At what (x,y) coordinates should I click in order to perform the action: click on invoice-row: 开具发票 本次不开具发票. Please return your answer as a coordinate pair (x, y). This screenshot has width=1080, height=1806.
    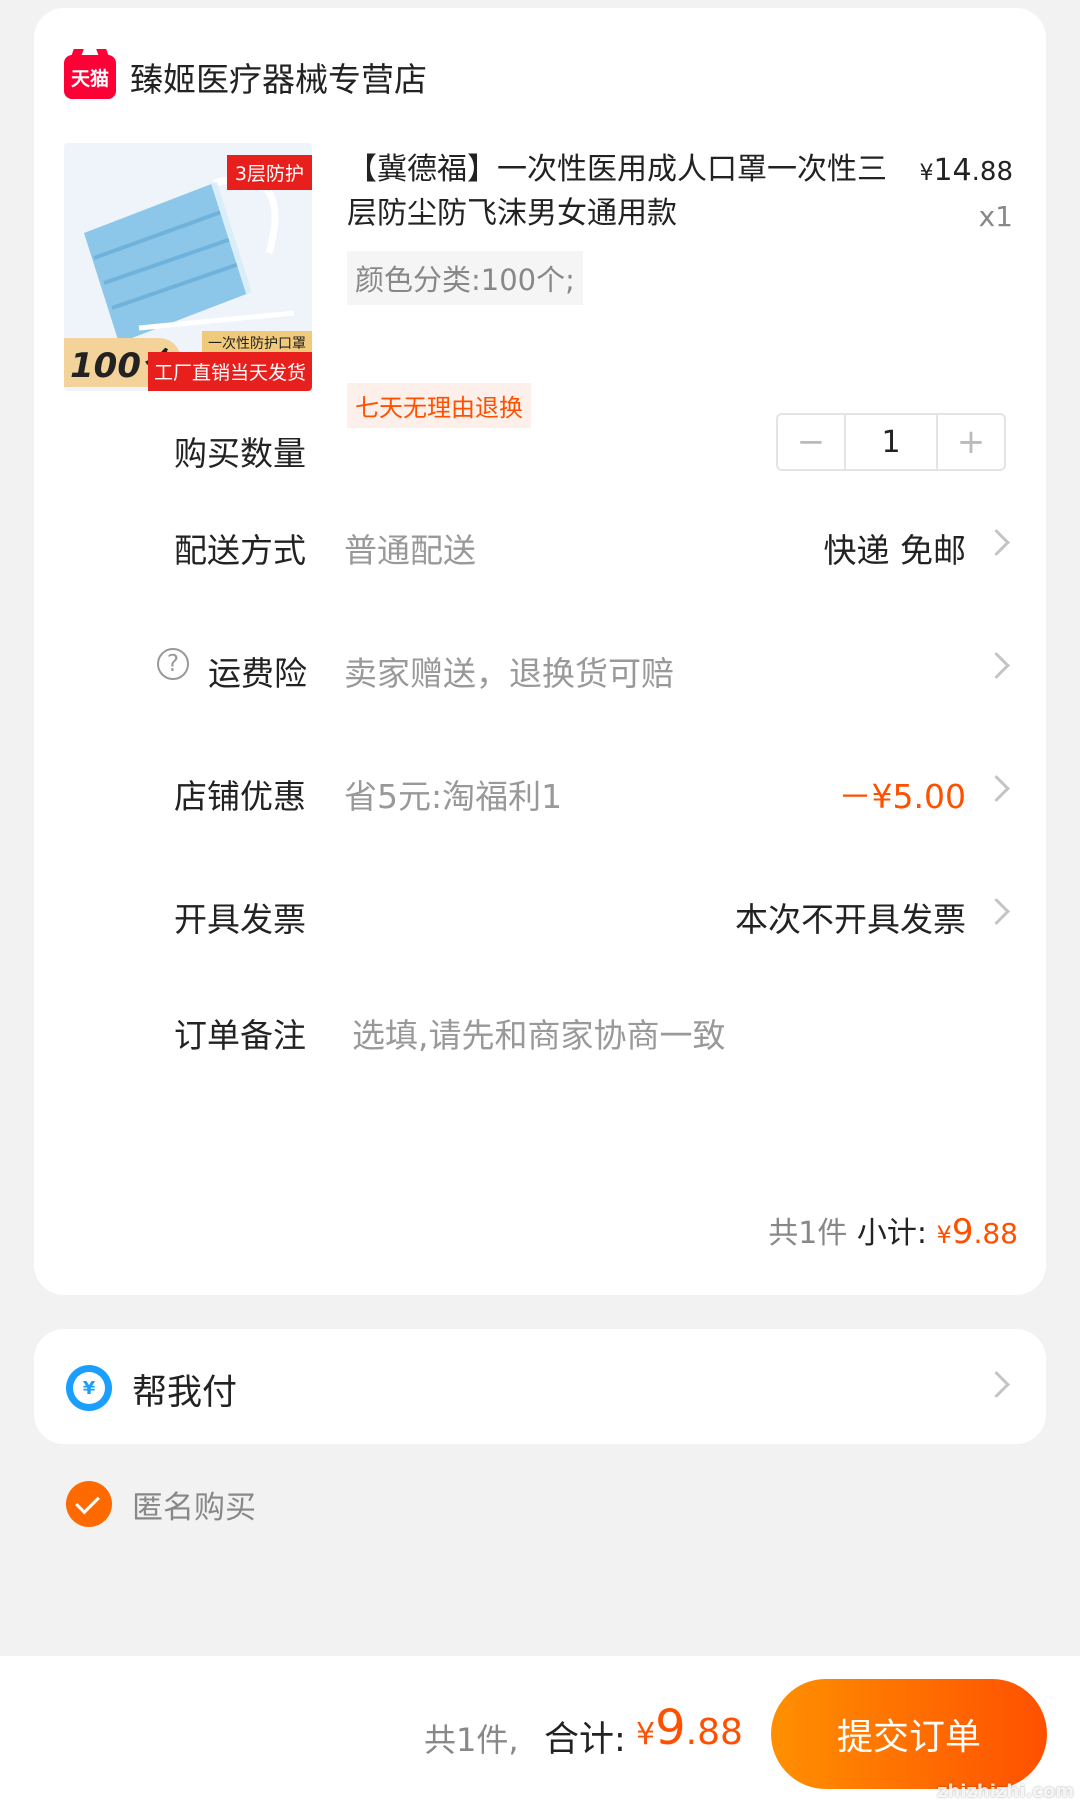
    Looking at the image, I should click on (540, 914).